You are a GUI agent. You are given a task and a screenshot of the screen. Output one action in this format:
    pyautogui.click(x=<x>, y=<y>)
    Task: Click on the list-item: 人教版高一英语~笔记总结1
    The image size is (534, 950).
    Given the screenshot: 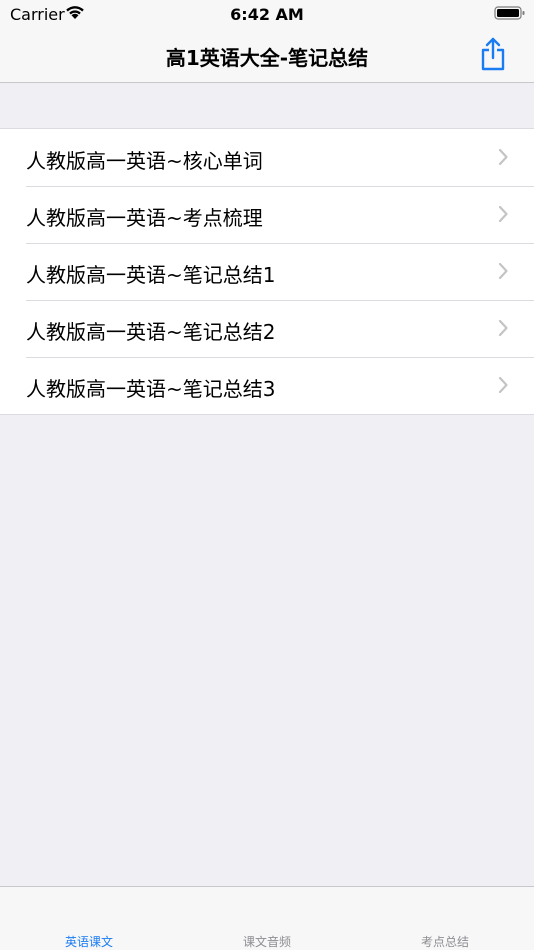 What is the action you would take?
    pyautogui.click(x=267, y=271)
    